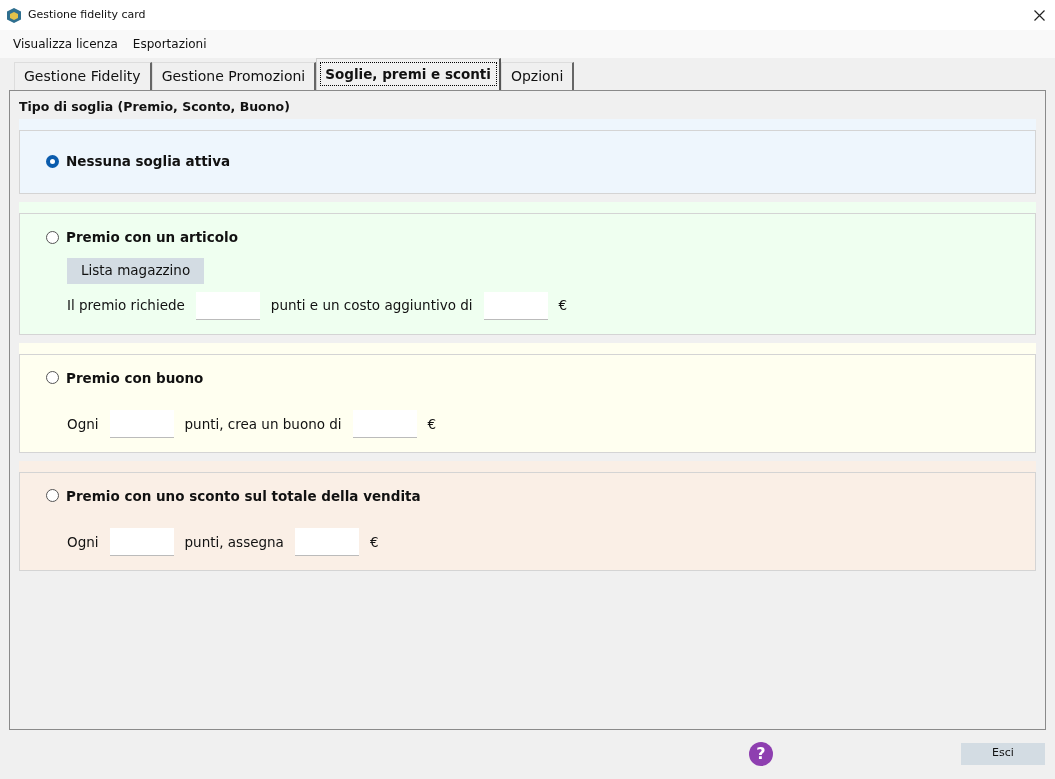 The width and height of the screenshot is (1055, 779). I want to click on group-title: Tipo di soglia (Premio, Sconto, Buono), so click(155, 107).